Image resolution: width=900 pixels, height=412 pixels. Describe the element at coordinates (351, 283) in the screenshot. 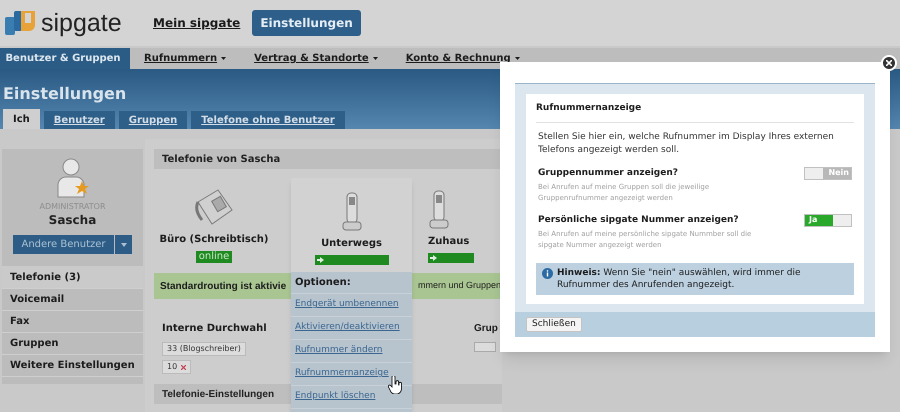

I see `options-title: Optionen:` at that location.